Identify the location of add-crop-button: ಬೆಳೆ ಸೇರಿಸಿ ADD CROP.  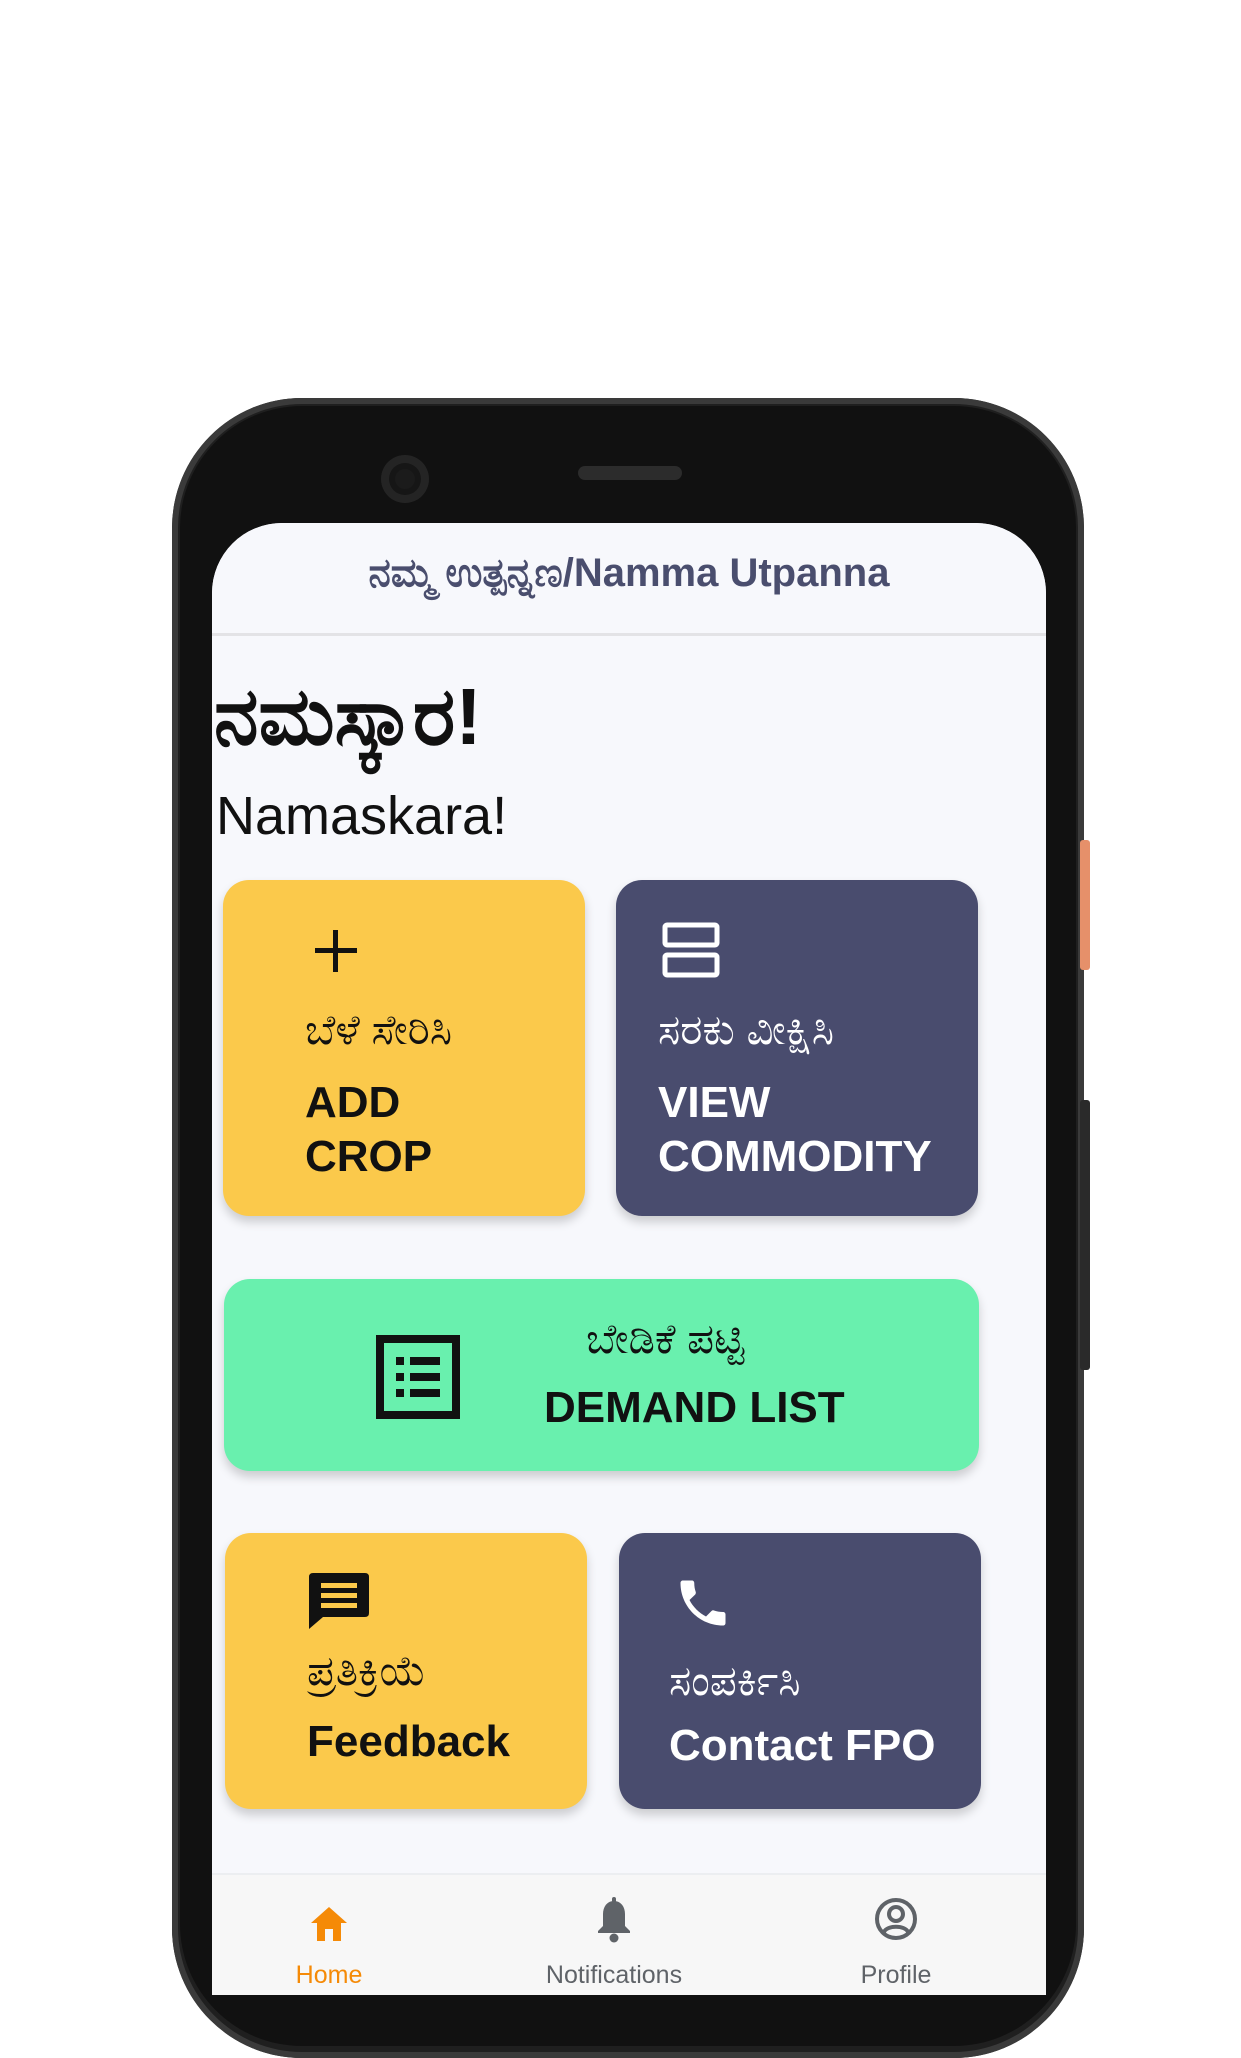
(404, 1048).